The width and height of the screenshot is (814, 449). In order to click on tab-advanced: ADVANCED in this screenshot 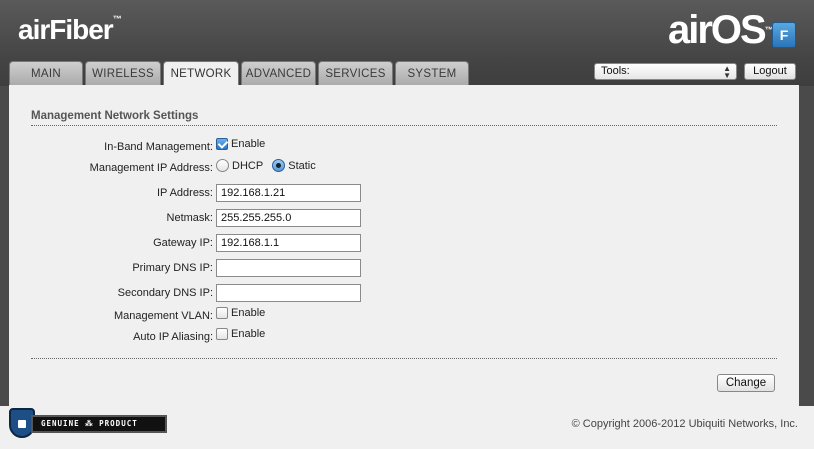, I will do `click(278, 73)`.